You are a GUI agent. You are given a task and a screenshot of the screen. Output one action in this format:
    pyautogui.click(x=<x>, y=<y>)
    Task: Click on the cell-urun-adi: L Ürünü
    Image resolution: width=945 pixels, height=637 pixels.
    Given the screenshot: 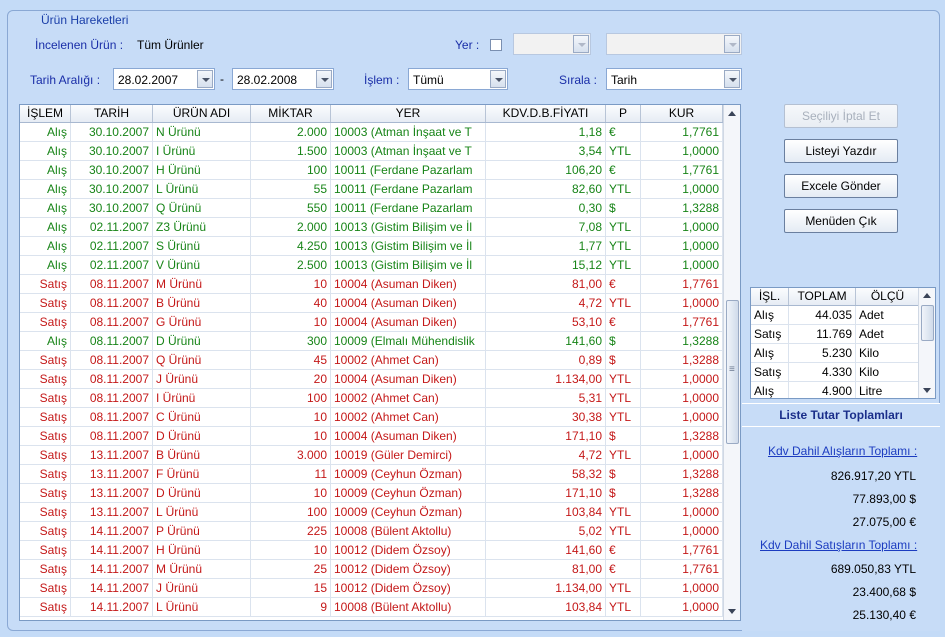 What is the action you would take?
    pyautogui.click(x=202, y=512)
    